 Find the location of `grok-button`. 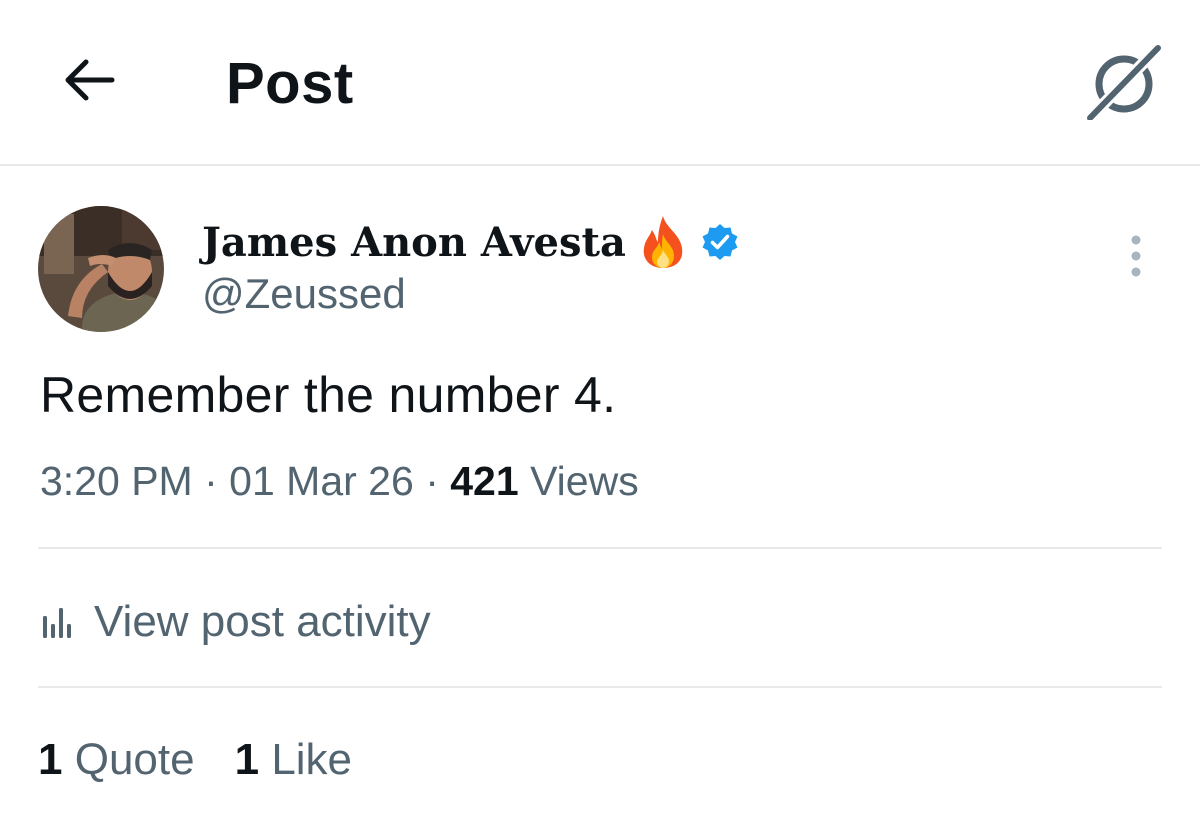

grok-button is located at coordinates (1124, 82).